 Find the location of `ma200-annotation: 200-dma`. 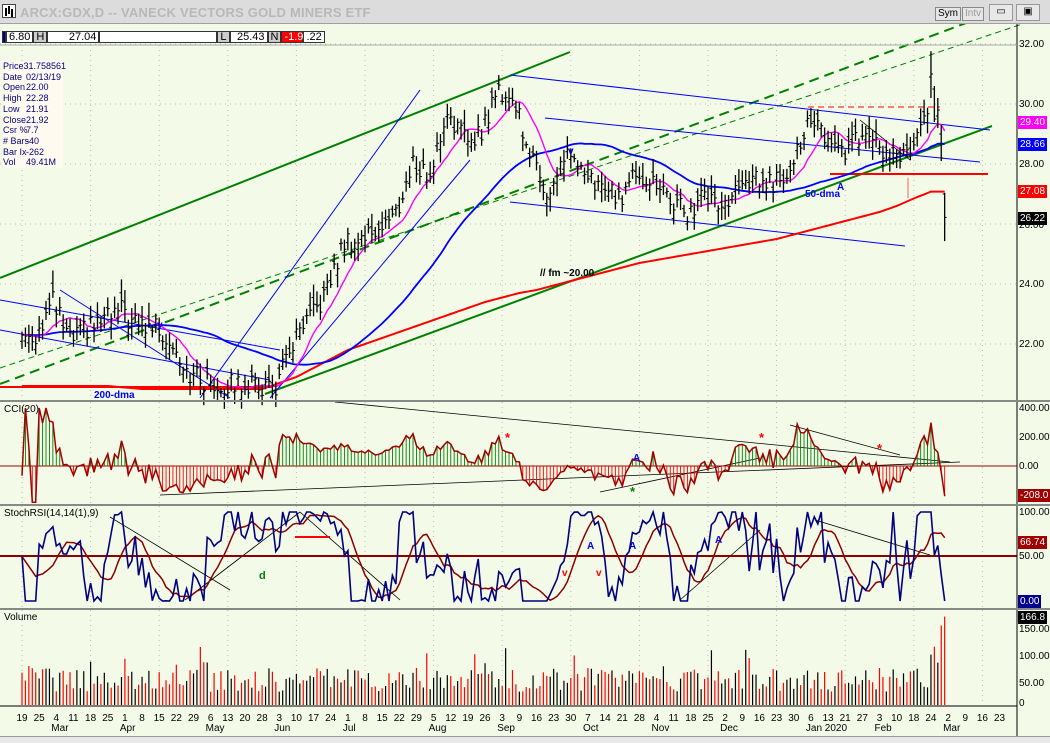

ma200-annotation: 200-dma is located at coordinates (114, 395).